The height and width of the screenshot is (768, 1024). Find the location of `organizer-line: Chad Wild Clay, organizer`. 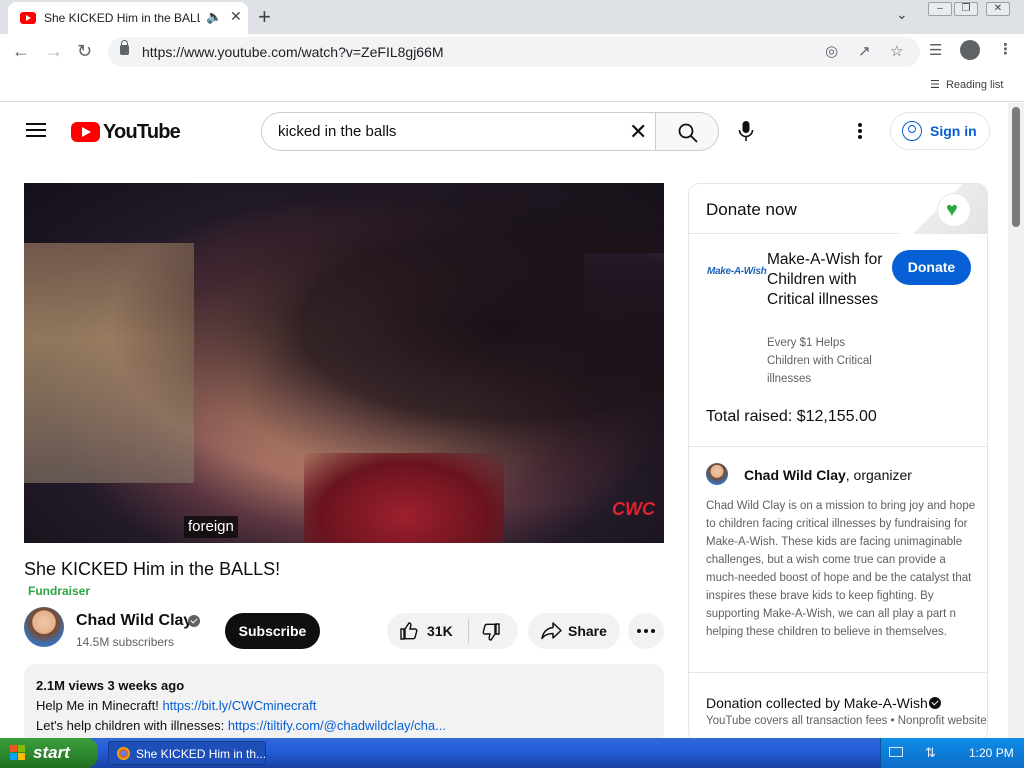

organizer-line: Chad Wild Clay, organizer is located at coordinates (828, 475).